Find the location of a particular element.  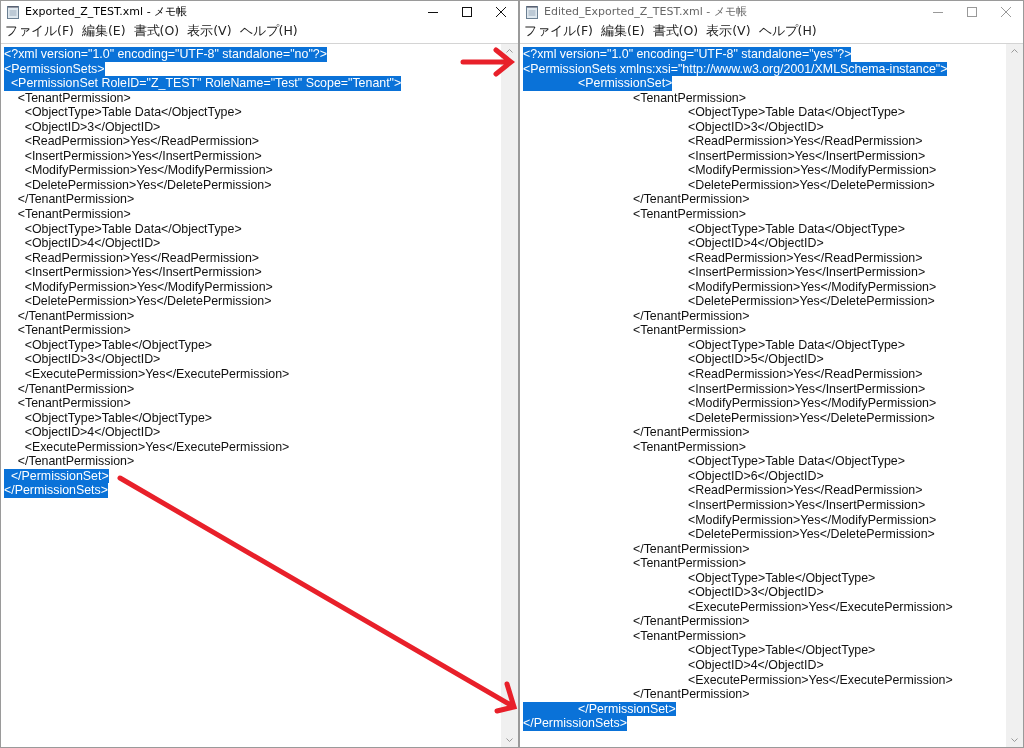

code-line: <ObjectID>5</ObjectID> is located at coordinates (755, 360).